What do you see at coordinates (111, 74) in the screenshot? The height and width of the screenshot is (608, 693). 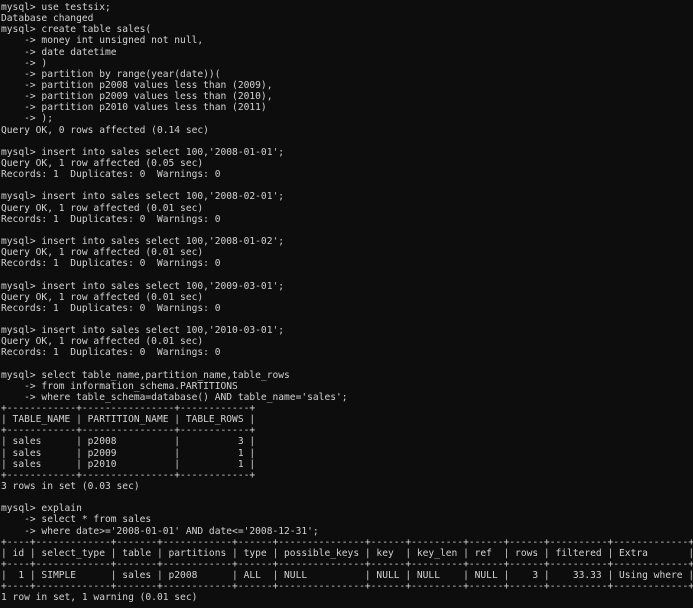 I see `terminal-line: -> partition by range(year(date))(` at bounding box center [111, 74].